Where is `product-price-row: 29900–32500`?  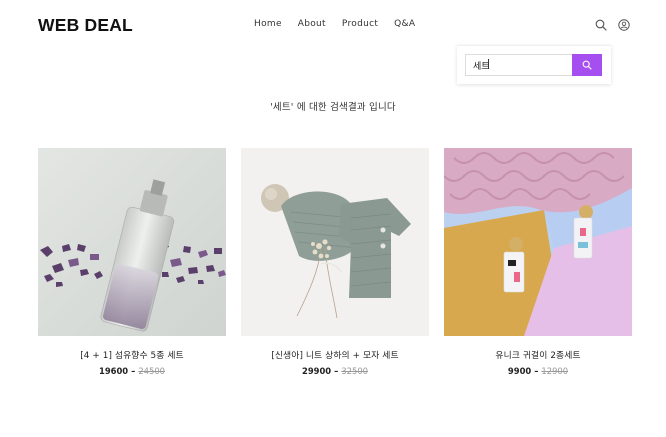 product-price-row: 29900–32500 is located at coordinates (335, 371).